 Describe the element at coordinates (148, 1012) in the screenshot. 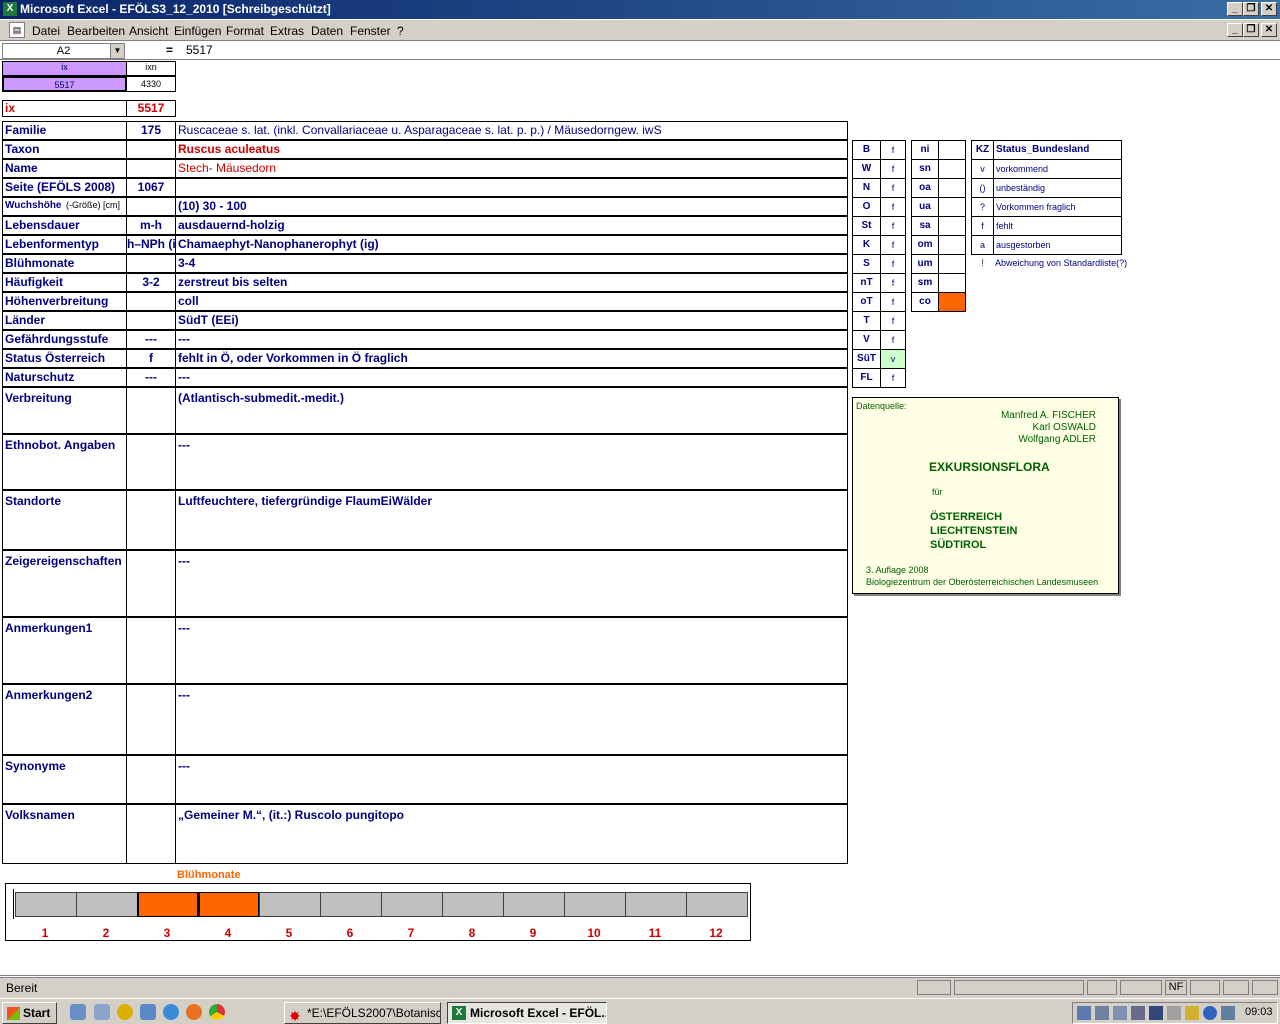

I see `network-icon` at that location.